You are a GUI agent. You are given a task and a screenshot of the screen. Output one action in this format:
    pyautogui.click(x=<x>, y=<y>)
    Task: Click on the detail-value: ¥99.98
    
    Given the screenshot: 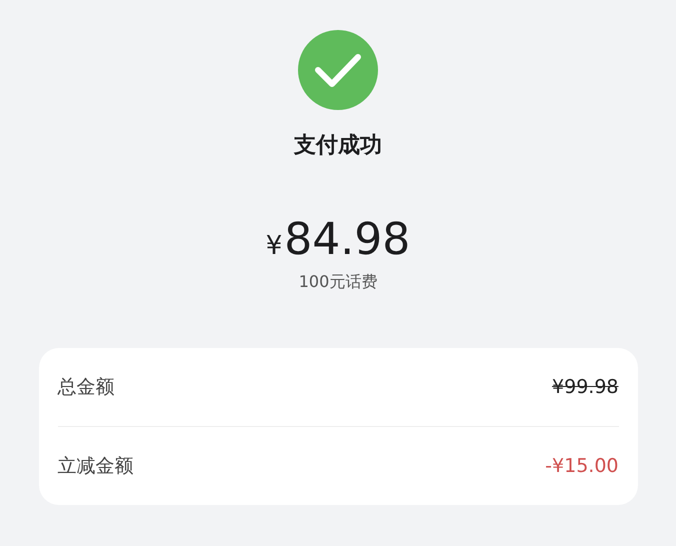 What is the action you would take?
    pyautogui.click(x=585, y=387)
    